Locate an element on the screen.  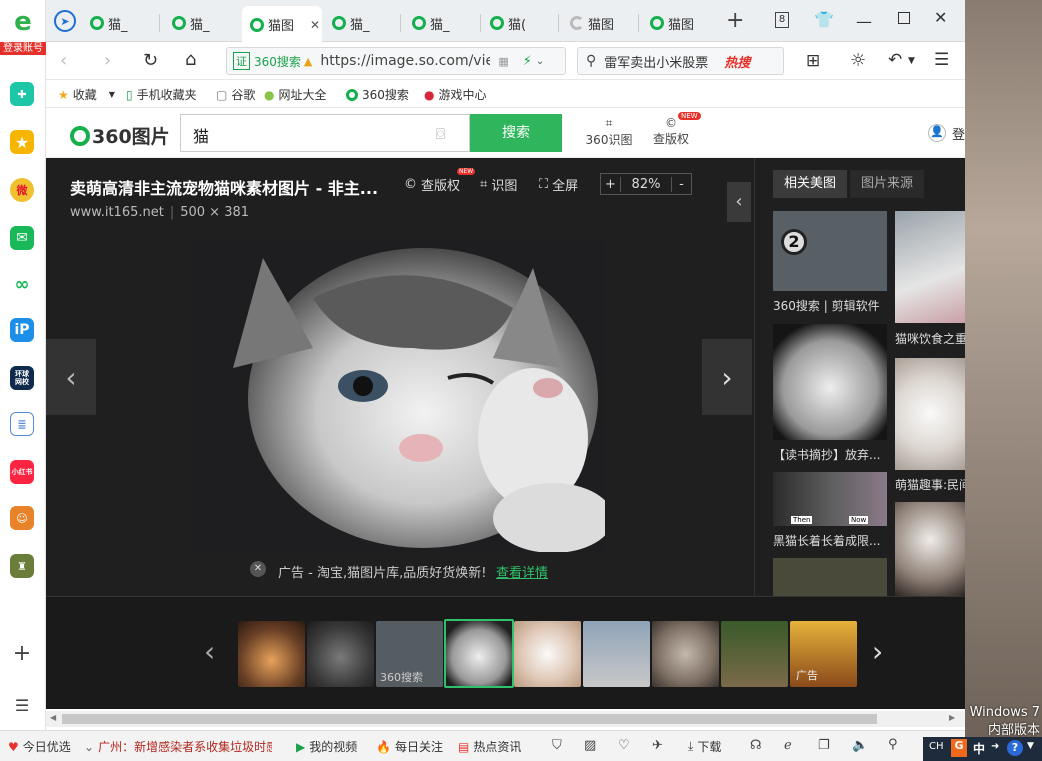
strip-thumb-9: 广告 is located at coordinates (823, 654).